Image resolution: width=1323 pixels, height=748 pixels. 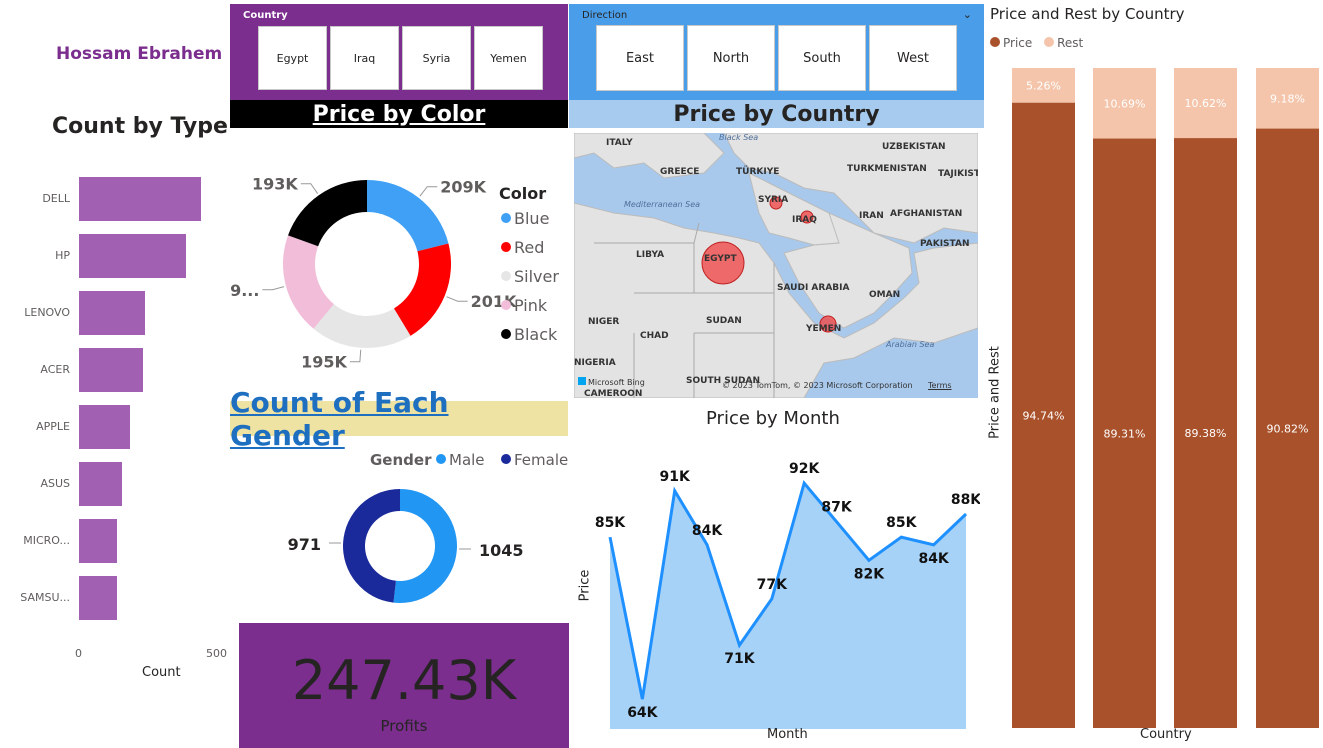 I want to click on type-label-4: APPLE, so click(x=53, y=426).